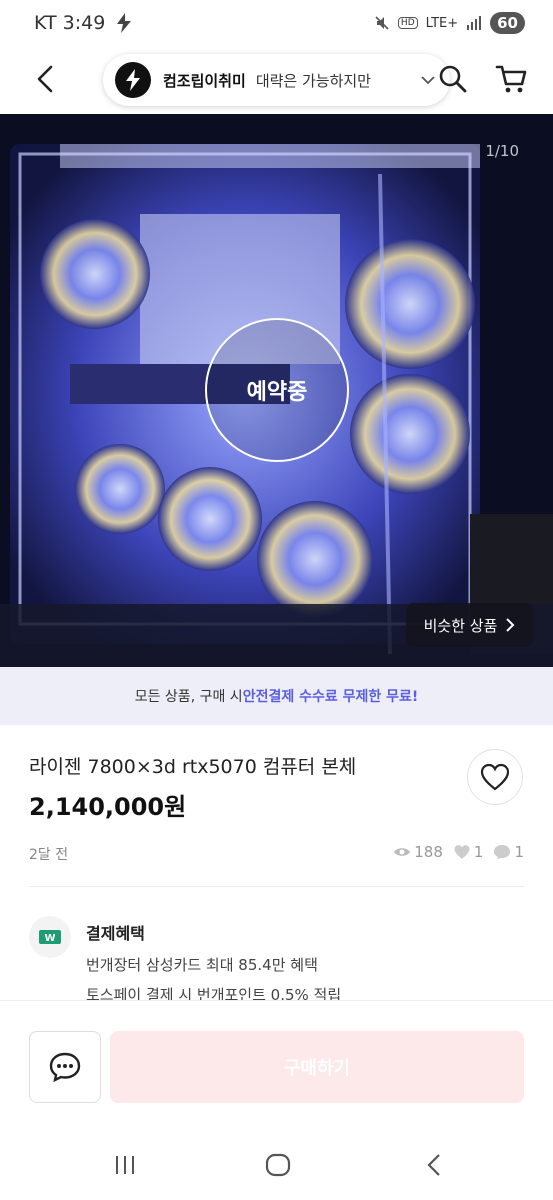  I want to click on recent-apps-button, so click(125, 1165).